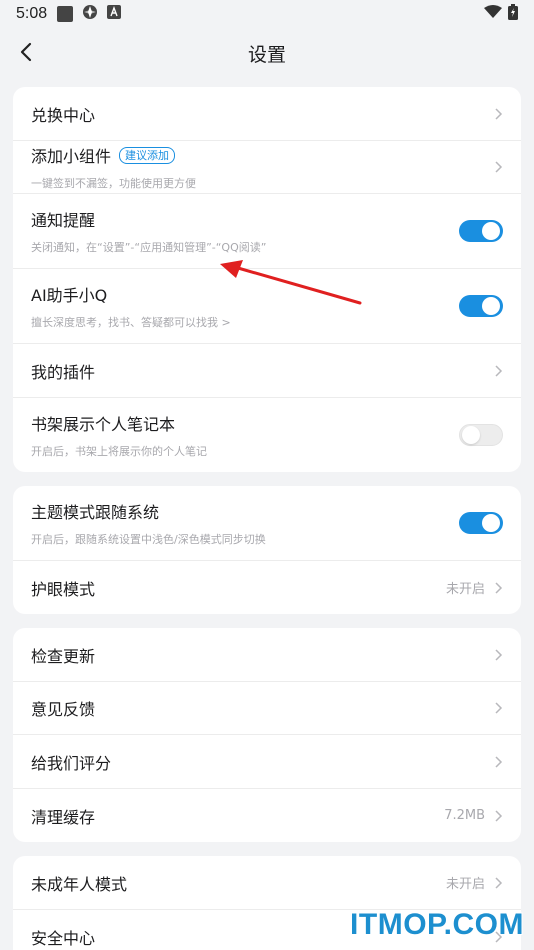 This screenshot has width=534, height=950. What do you see at coordinates (464, 815) in the screenshot?
I see `cache-size-value: 7.2MB` at bounding box center [464, 815].